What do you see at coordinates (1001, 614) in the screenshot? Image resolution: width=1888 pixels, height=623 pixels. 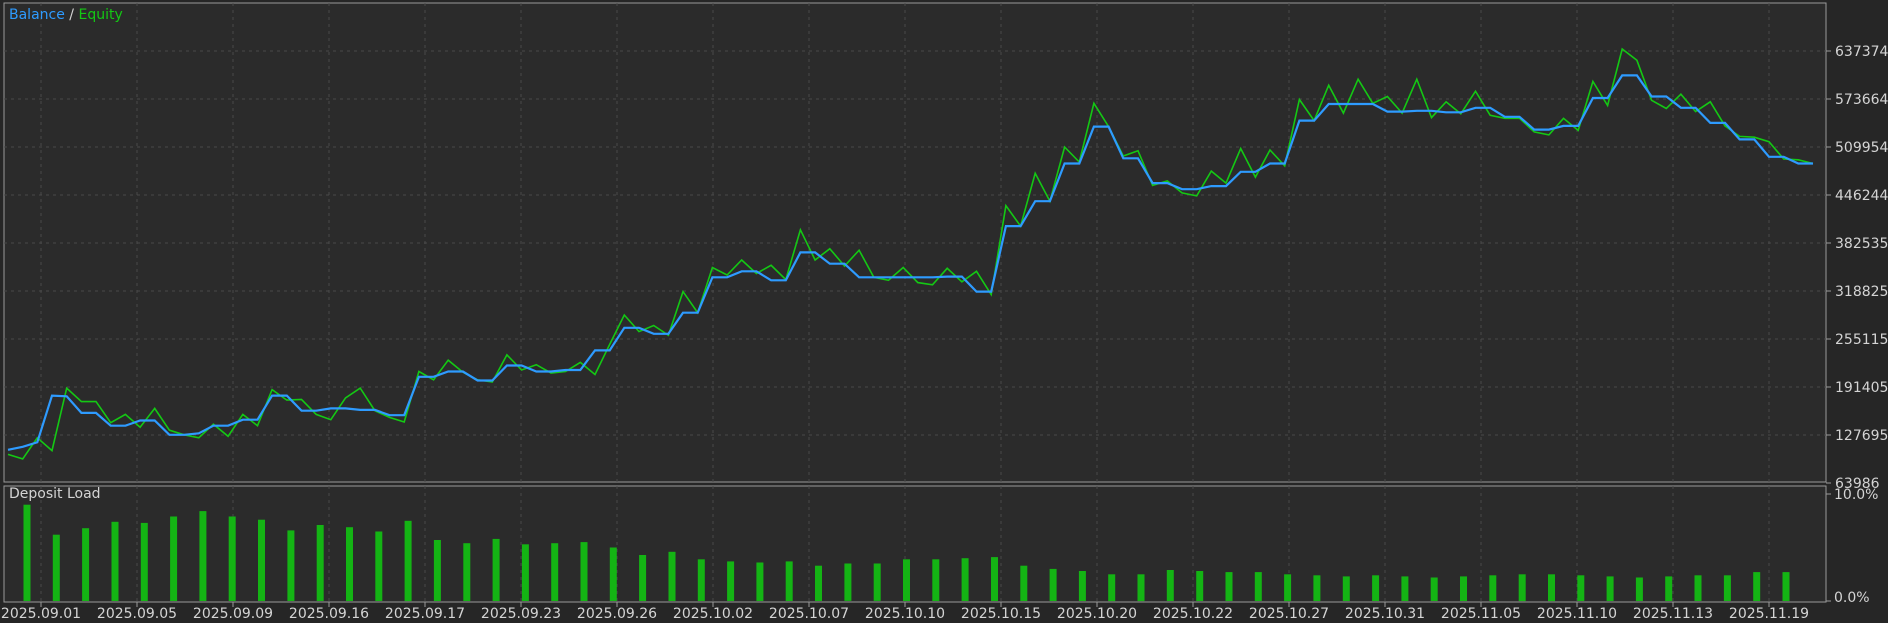 I see `x-tick-label: 2025.10.15` at bounding box center [1001, 614].